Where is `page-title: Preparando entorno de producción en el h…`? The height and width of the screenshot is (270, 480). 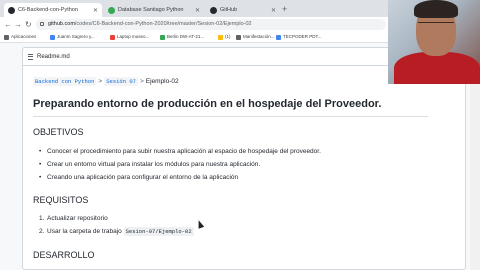 page-title: Preparando entorno de producción en el h… is located at coordinates (207, 104).